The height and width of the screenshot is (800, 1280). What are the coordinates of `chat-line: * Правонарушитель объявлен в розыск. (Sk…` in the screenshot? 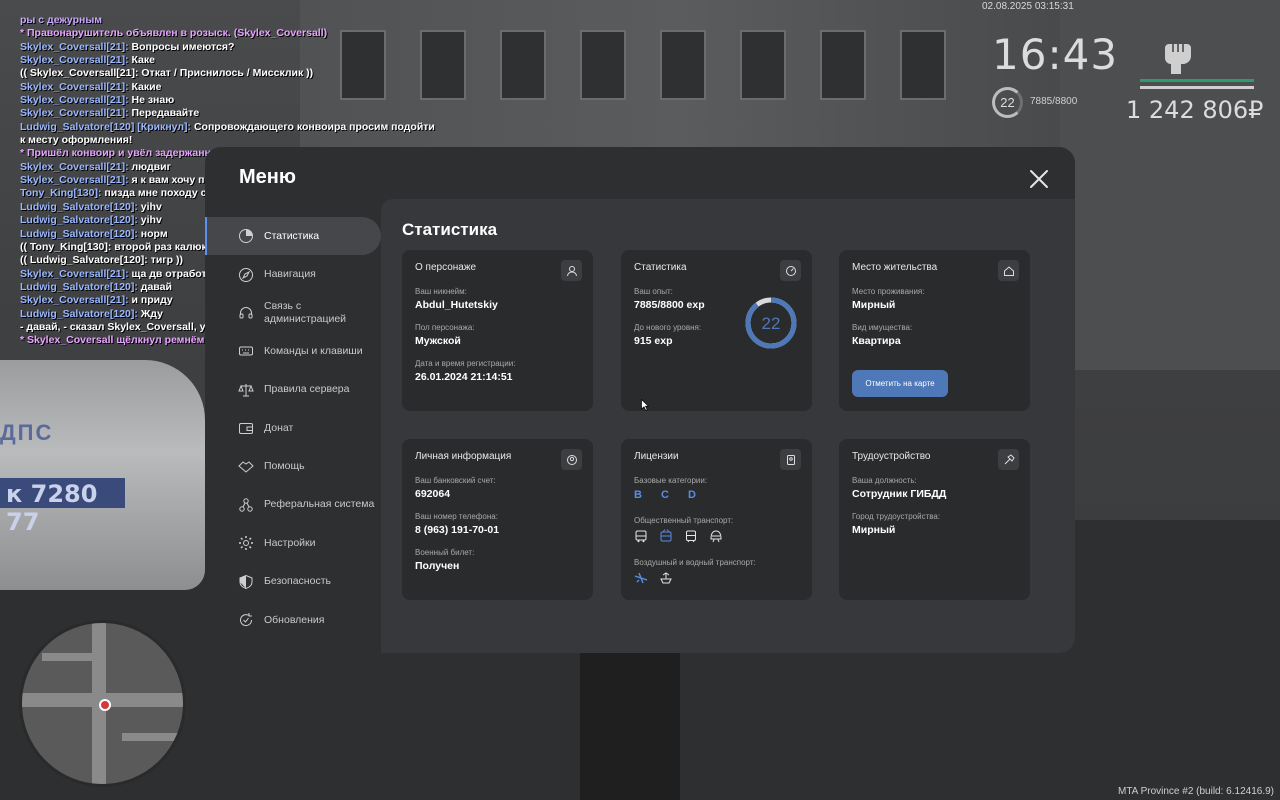 It's located at (240, 33).